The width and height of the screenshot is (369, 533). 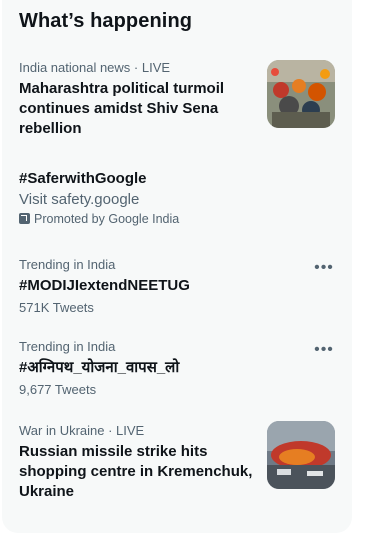 I want to click on promoted-text: Promoted by Google India, so click(x=107, y=219).